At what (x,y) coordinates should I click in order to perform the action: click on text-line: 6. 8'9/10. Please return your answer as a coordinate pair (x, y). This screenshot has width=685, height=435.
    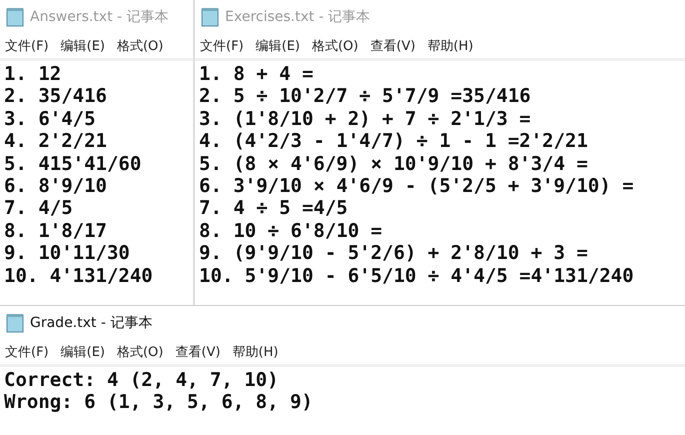
    Looking at the image, I should click on (56, 186).